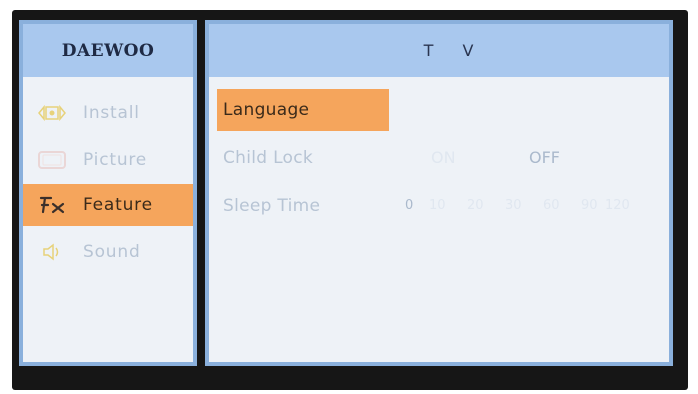  I want to click on sleep-time-option-10: 10, so click(437, 206).